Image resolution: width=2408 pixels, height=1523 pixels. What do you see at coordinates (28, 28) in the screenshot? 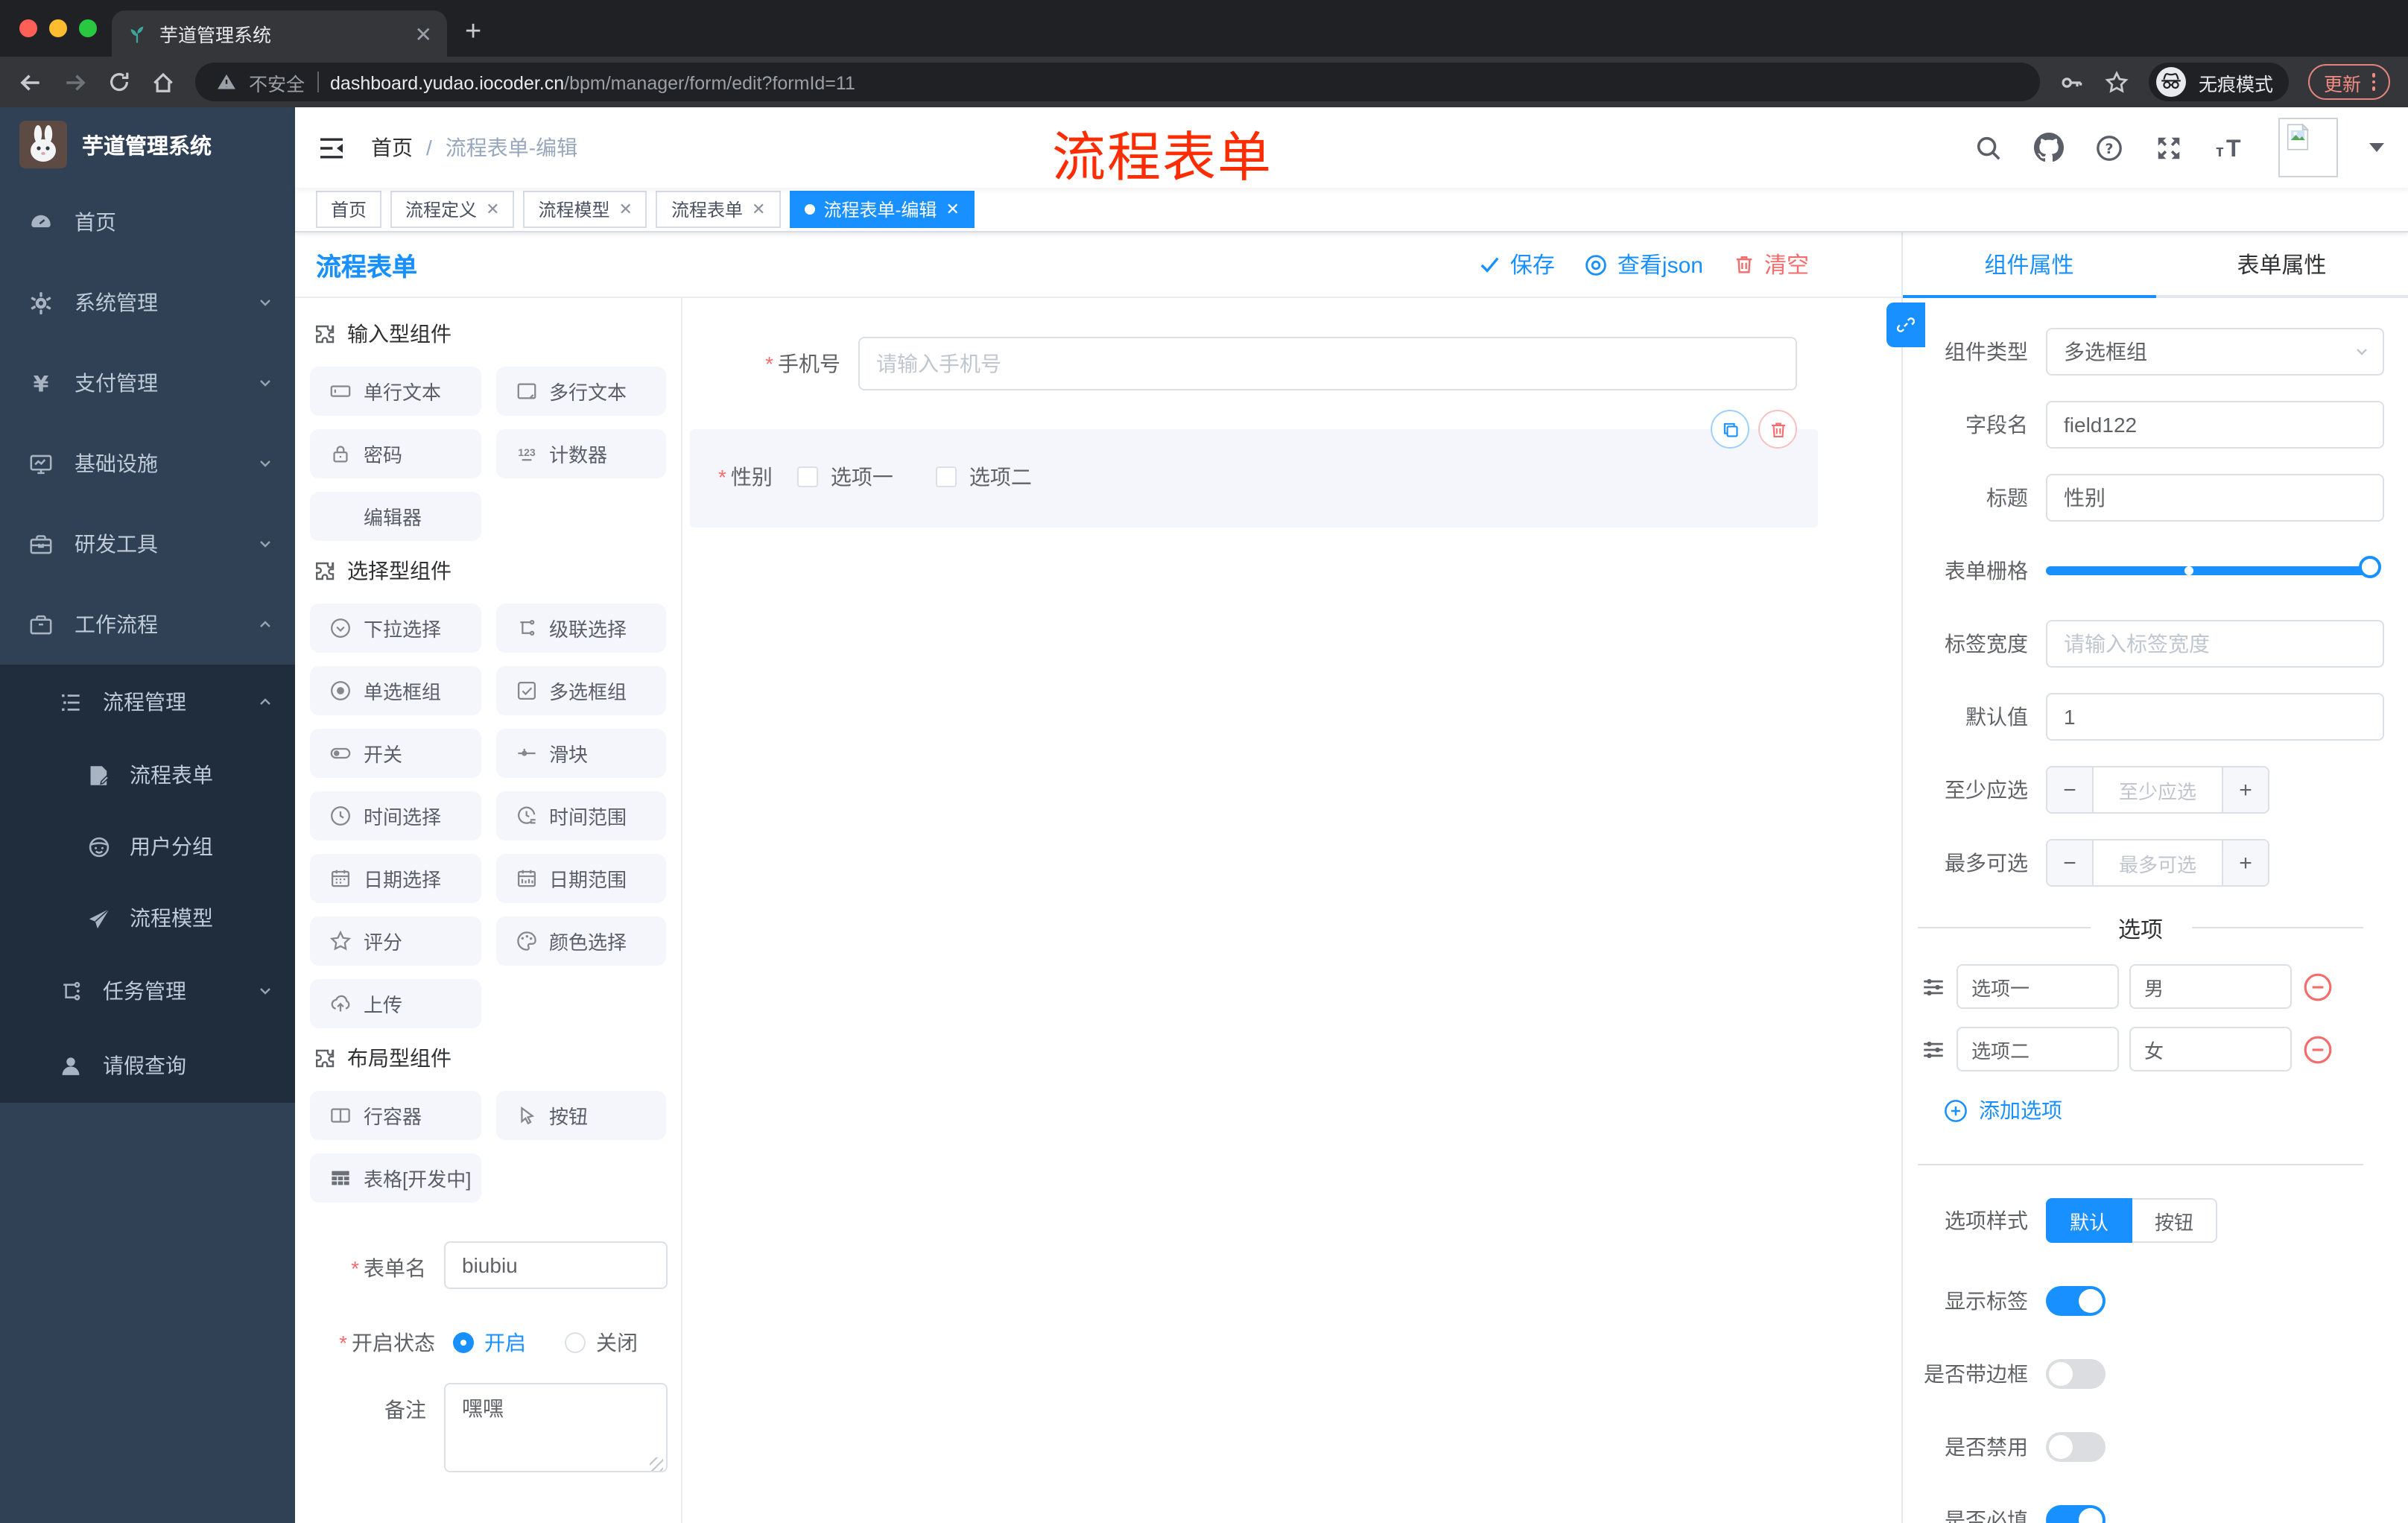
I see `close-window-button` at bounding box center [28, 28].